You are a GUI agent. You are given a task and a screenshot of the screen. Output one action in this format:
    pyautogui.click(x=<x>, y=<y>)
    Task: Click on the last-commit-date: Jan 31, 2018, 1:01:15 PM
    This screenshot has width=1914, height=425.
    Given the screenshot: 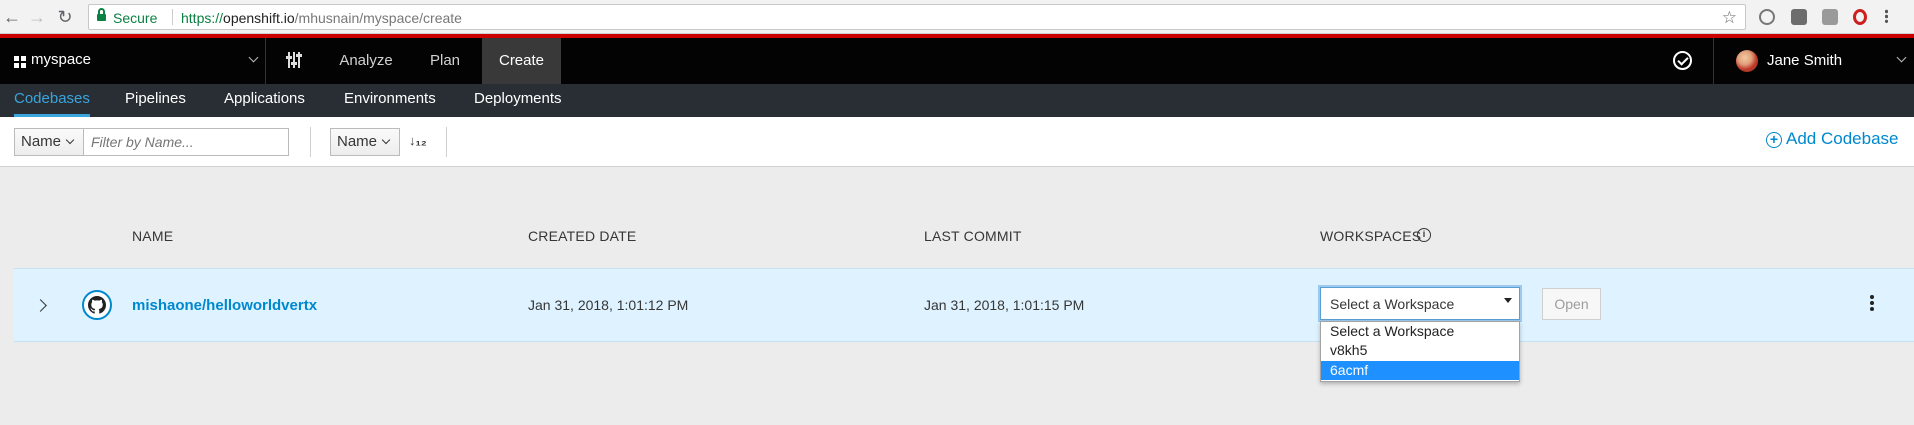 What is the action you would take?
    pyautogui.click(x=1004, y=305)
    